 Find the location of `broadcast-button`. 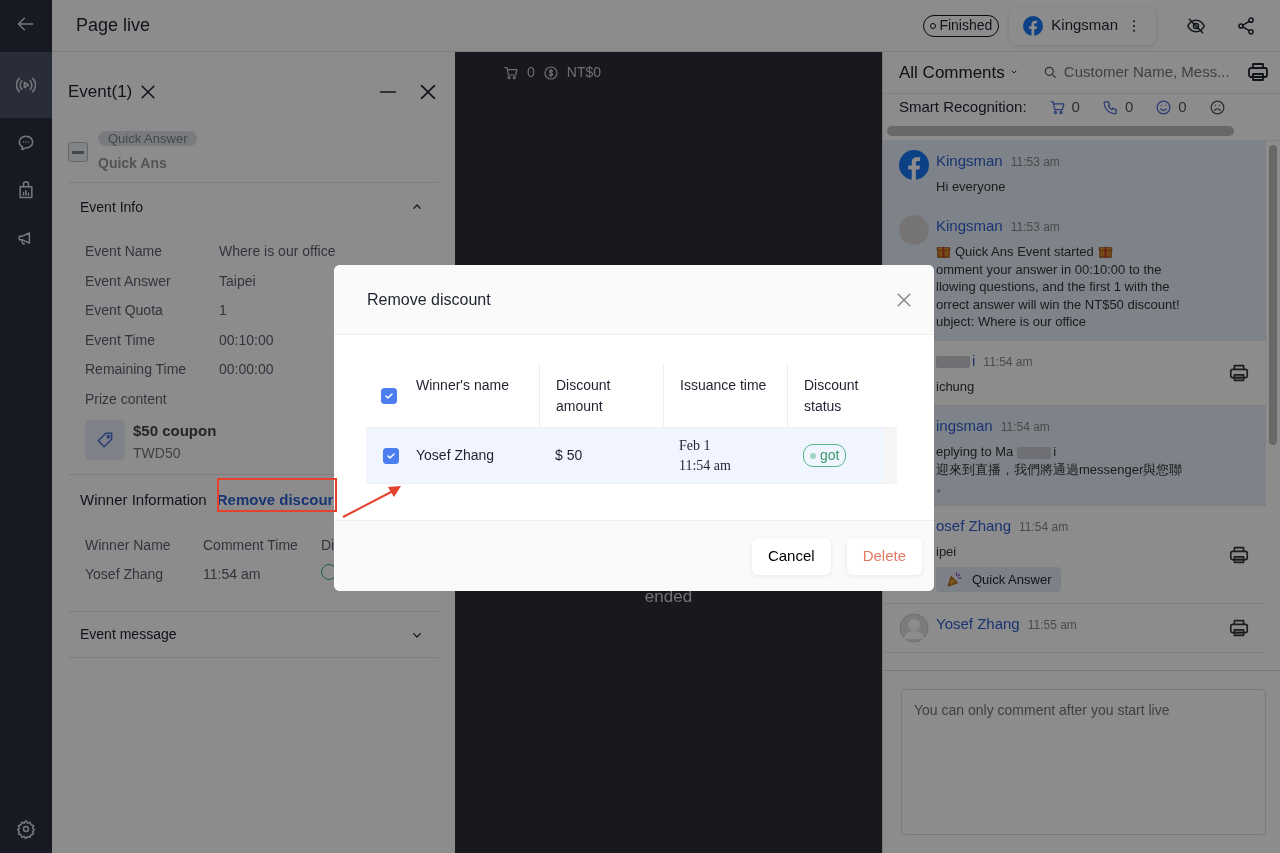

broadcast-button is located at coordinates (26, 85).